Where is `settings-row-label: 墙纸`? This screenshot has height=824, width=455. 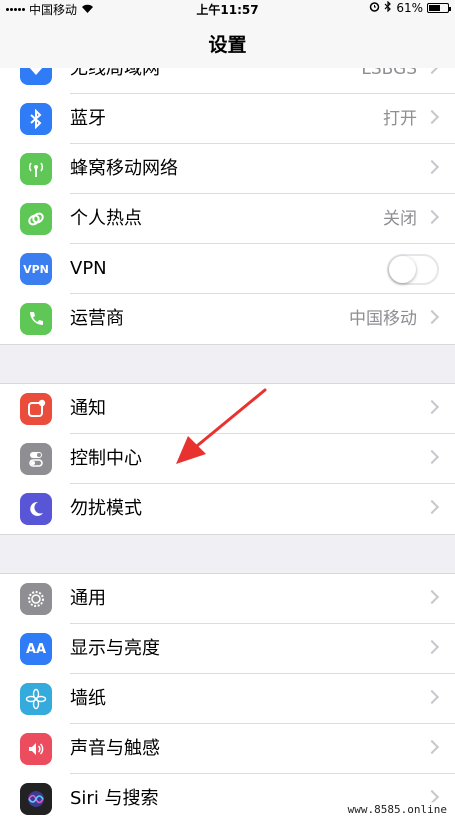
settings-row-label: 墙纸 is located at coordinates (88, 698).